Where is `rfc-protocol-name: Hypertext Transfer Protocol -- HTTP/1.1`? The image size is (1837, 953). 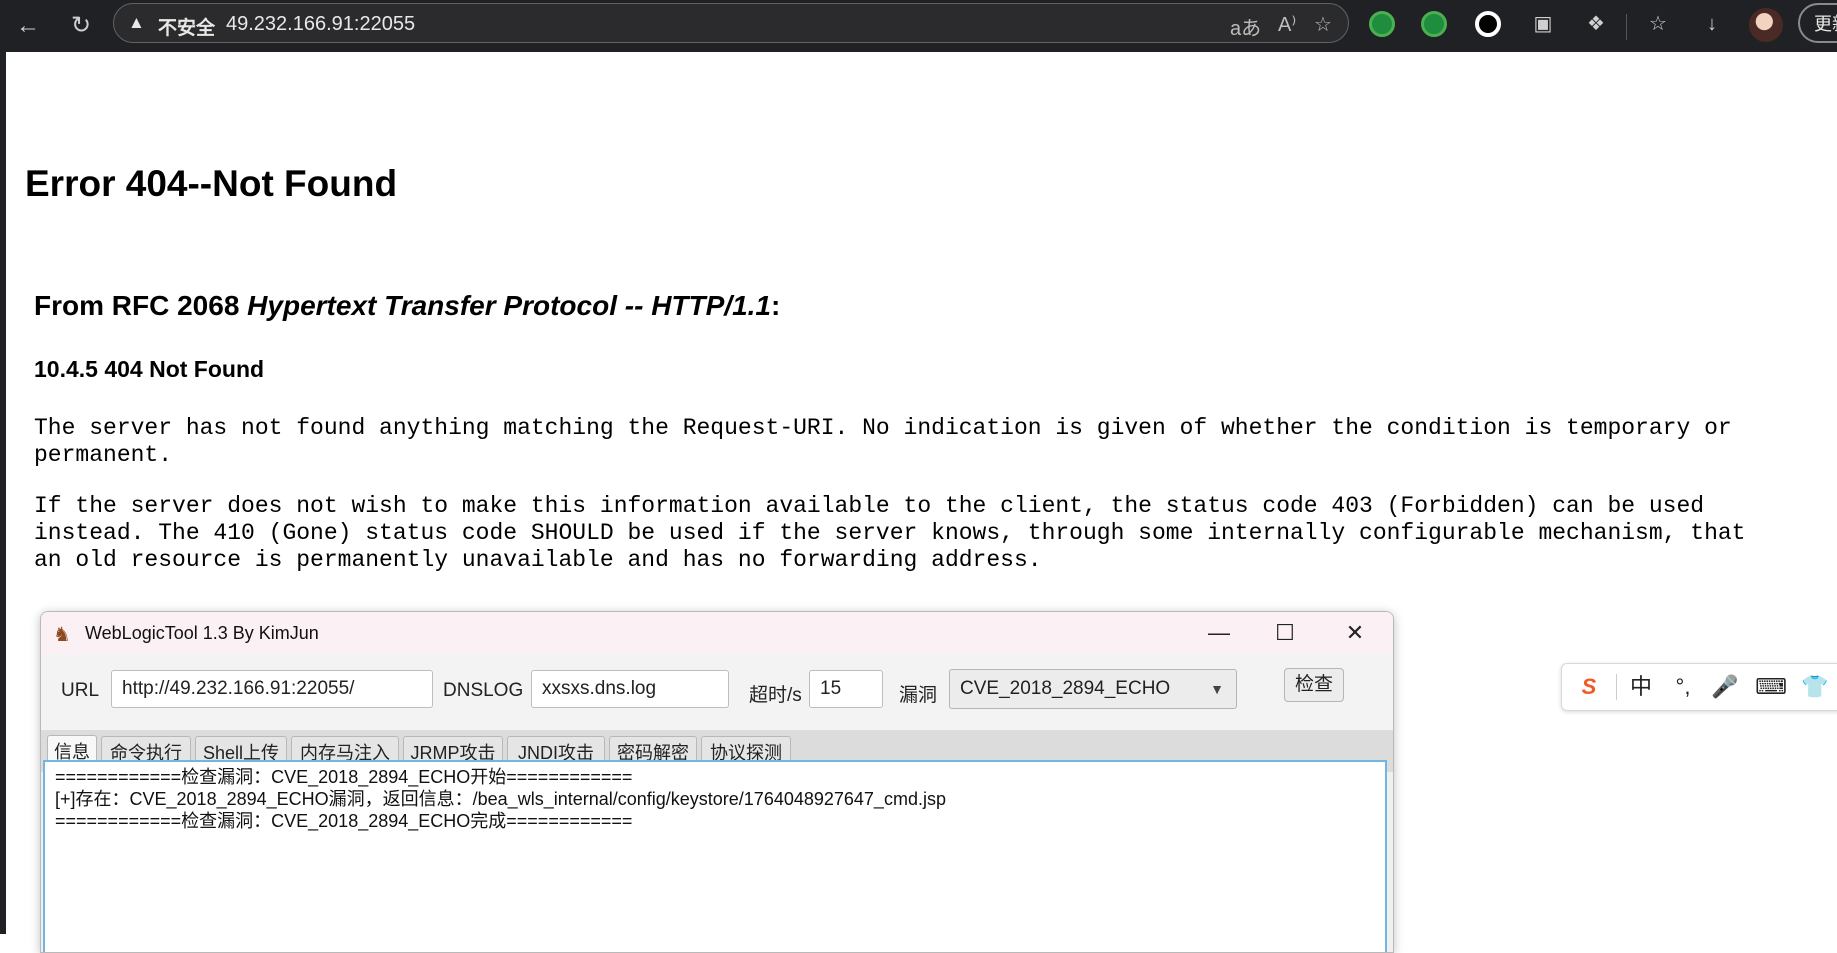 rfc-protocol-name: Hypertext Transfer Protocol -- HTTP/1.1 is located at coordinates (509, 305).